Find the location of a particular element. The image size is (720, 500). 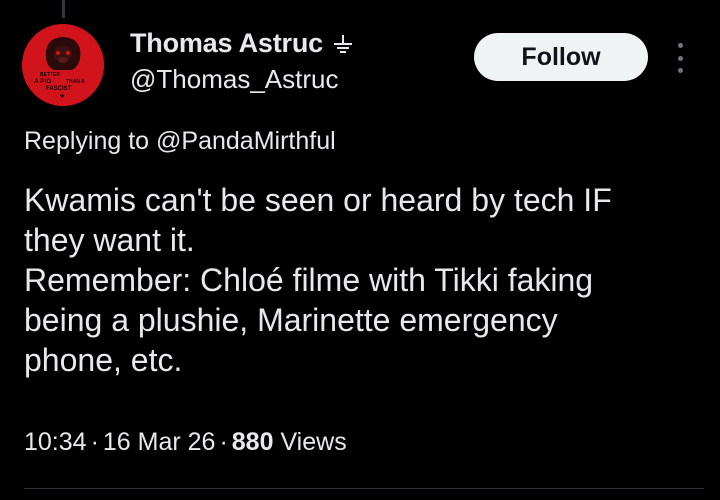

tweet-line: being a plushie, Marinette emergency is located at coordinates (291, 320).